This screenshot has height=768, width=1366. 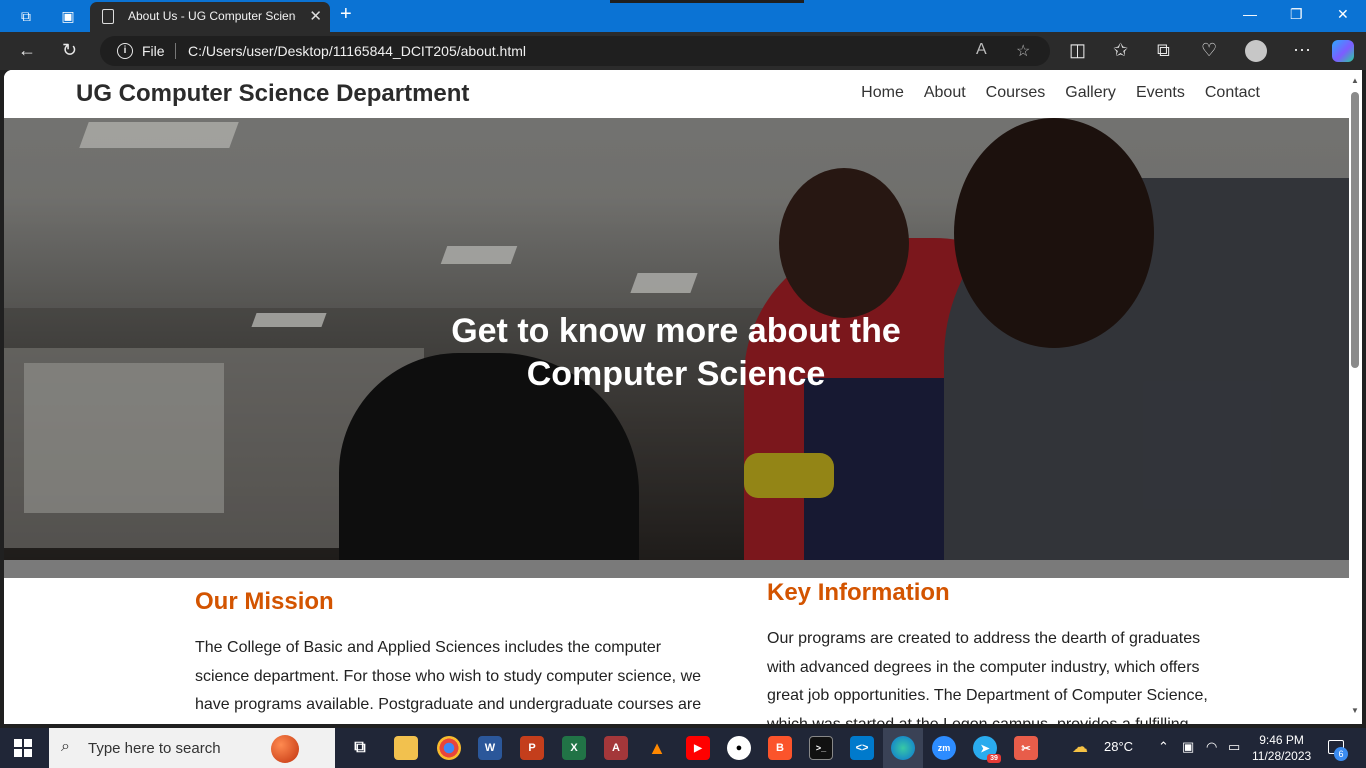 What do you see at coordinates (406, 748) in the screenshot?
I see `file-explorer-icon` at bounding box center [406, 748].